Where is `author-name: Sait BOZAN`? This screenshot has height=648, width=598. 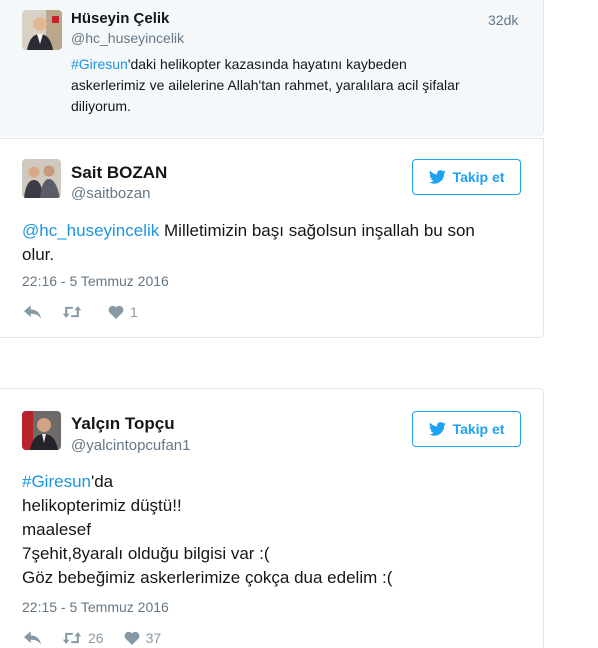 author-name: Sait BOZAN is located at coordinates (119, 173).